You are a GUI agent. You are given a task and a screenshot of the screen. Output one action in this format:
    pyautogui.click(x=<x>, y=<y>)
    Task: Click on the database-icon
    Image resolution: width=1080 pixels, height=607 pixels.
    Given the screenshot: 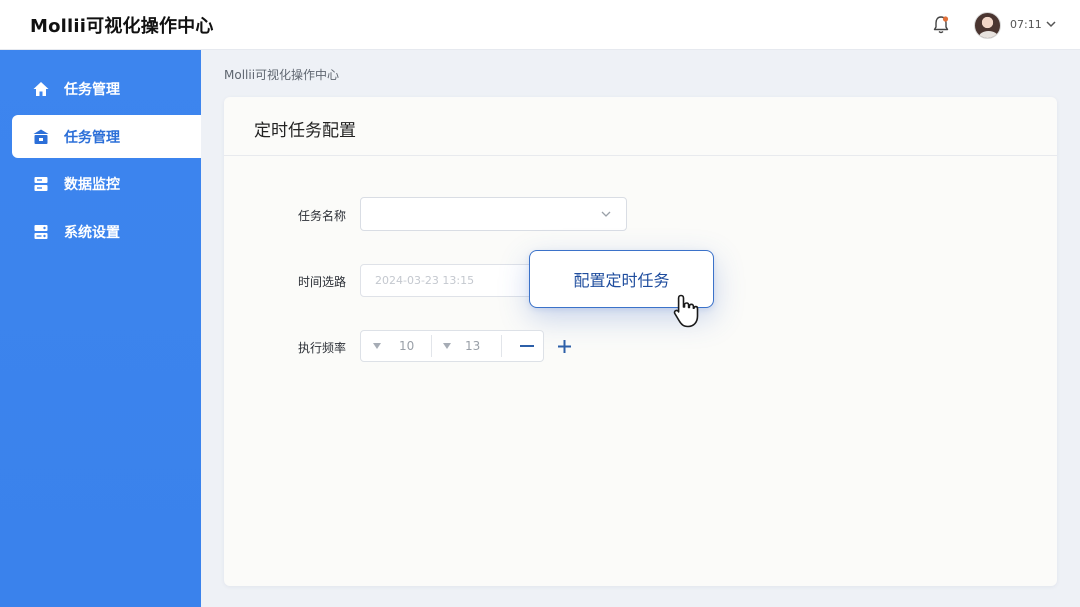 What is the action you would take?
    pyautogui.click(x=41, y=184)
    